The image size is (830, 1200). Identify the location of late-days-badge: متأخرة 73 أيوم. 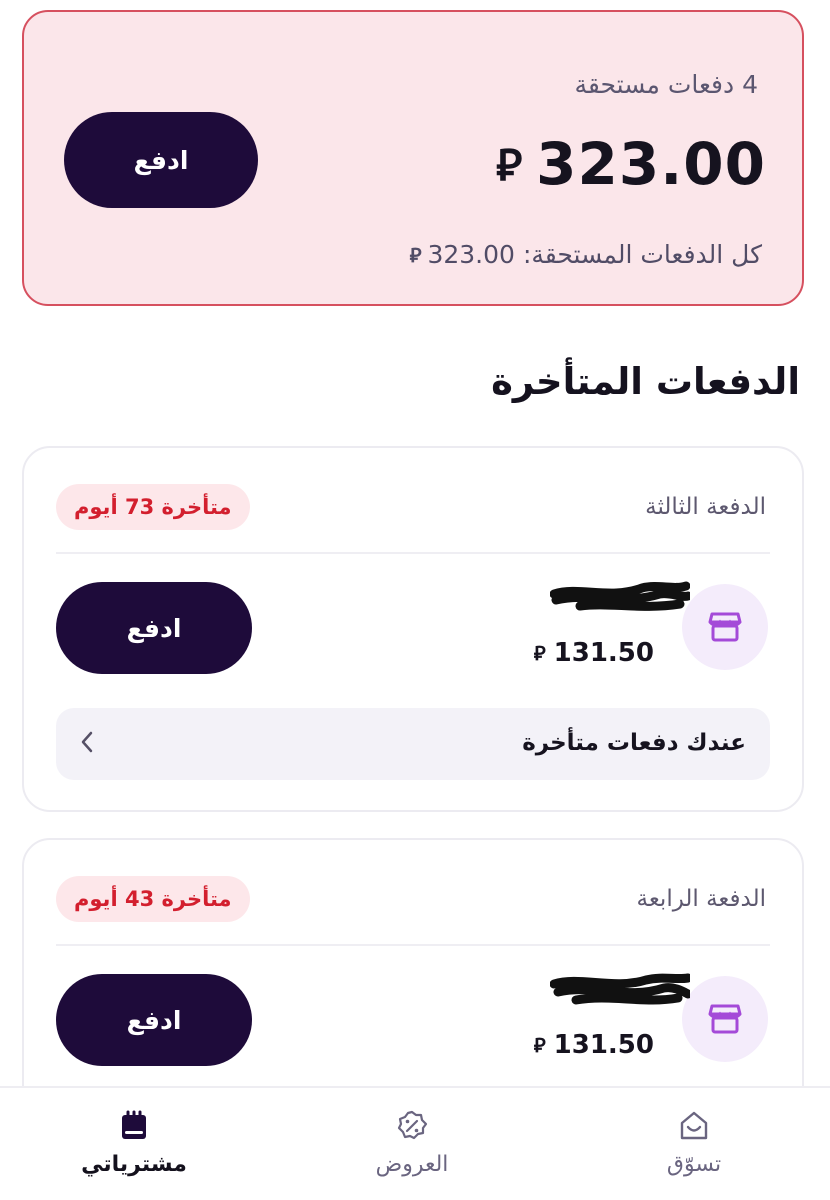
(153, 507).